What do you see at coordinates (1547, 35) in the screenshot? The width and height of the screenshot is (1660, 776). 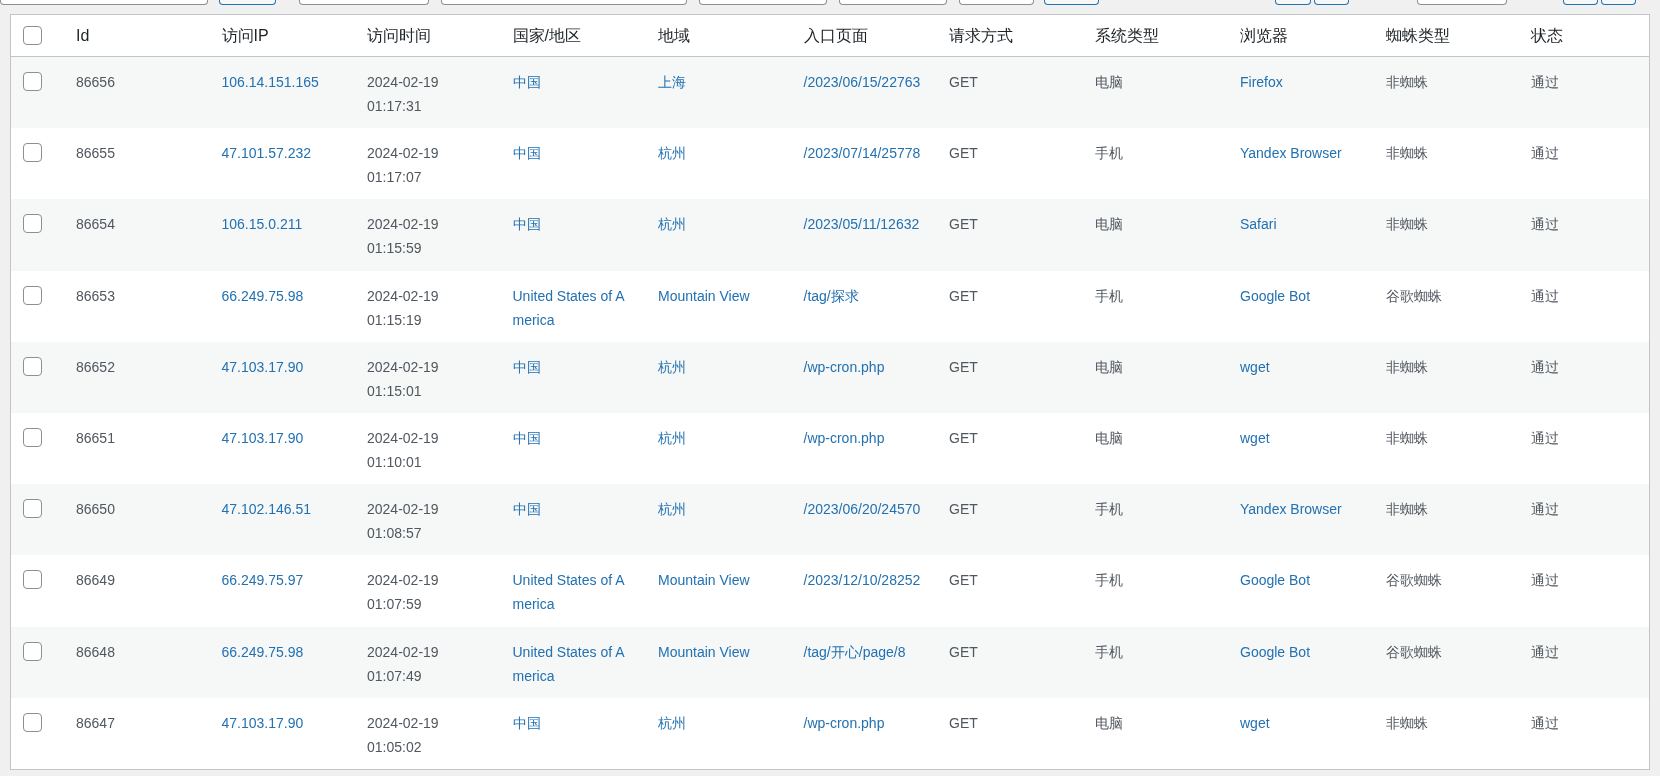 I see `column-header: 状态` at bounding box center [1547, 35].